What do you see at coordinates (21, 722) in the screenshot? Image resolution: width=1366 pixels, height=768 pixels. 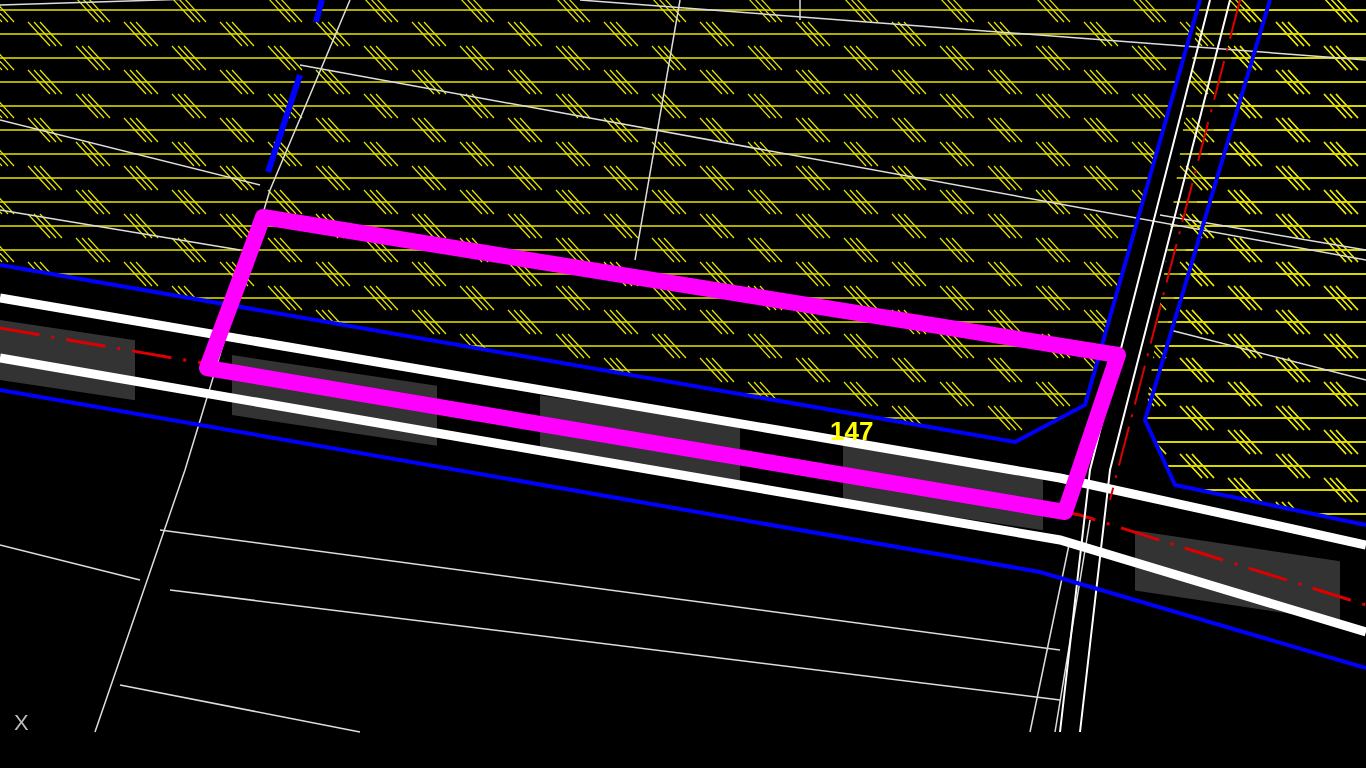 I see `axis-label: X` at bounding box center [21, 722].